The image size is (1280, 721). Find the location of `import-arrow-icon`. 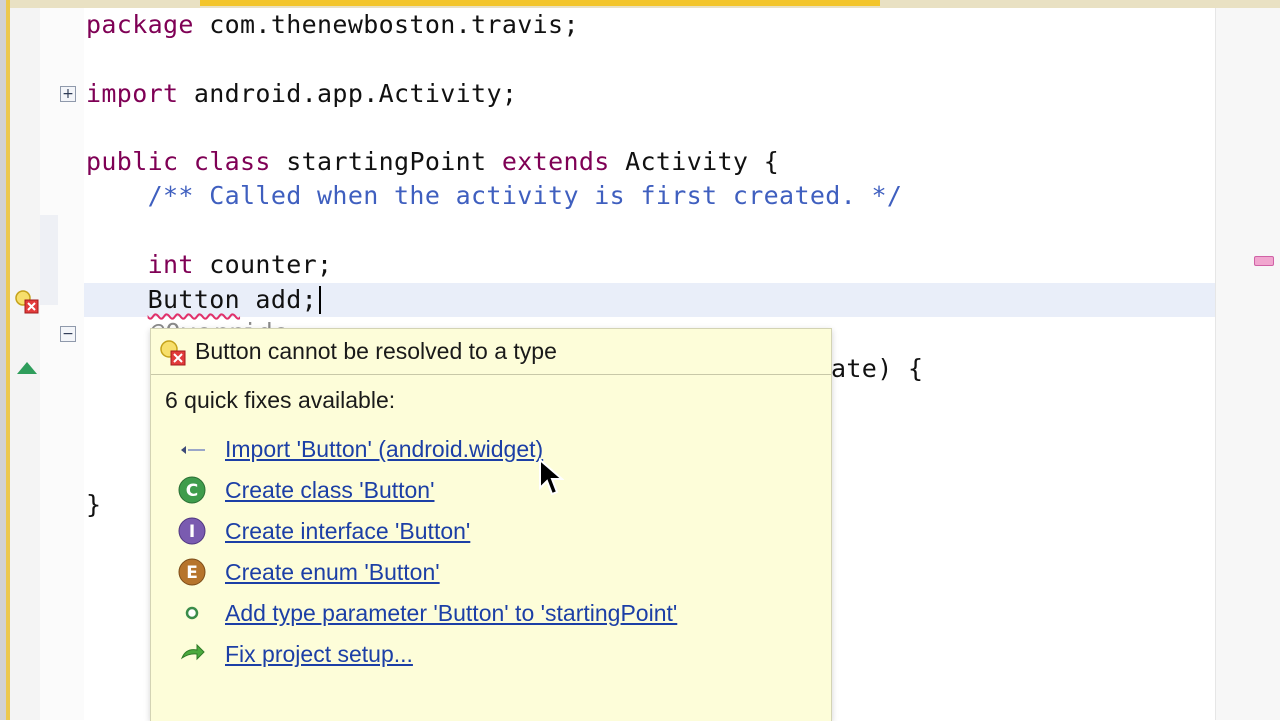

import-arrow-icon is located at coordinates (193, 450).